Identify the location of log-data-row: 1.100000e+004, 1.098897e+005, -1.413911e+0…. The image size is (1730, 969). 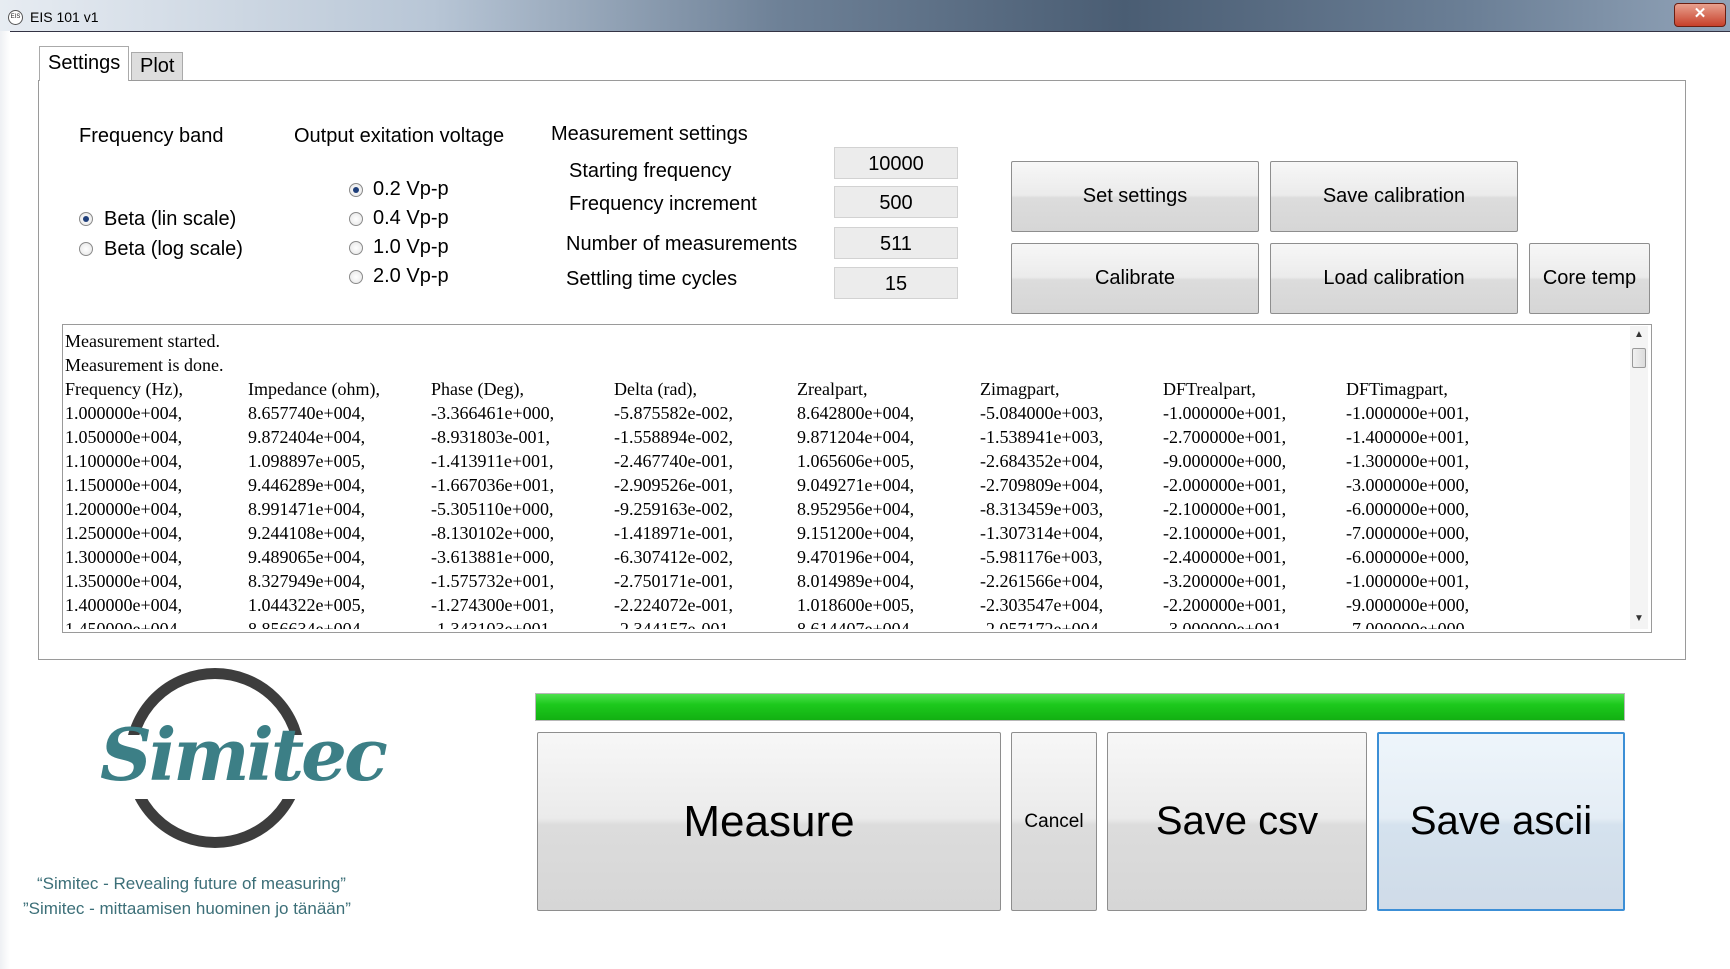
(845, 461).